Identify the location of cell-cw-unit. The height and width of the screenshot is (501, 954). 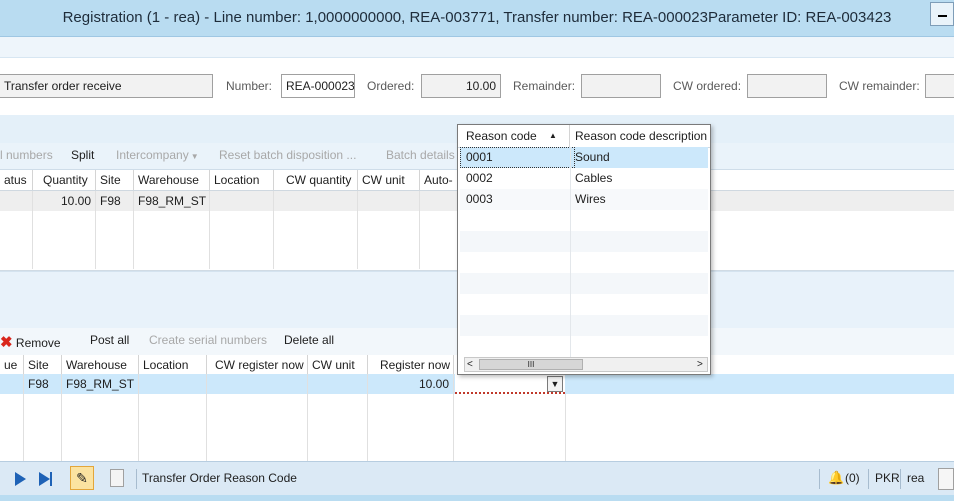
(389, 201).